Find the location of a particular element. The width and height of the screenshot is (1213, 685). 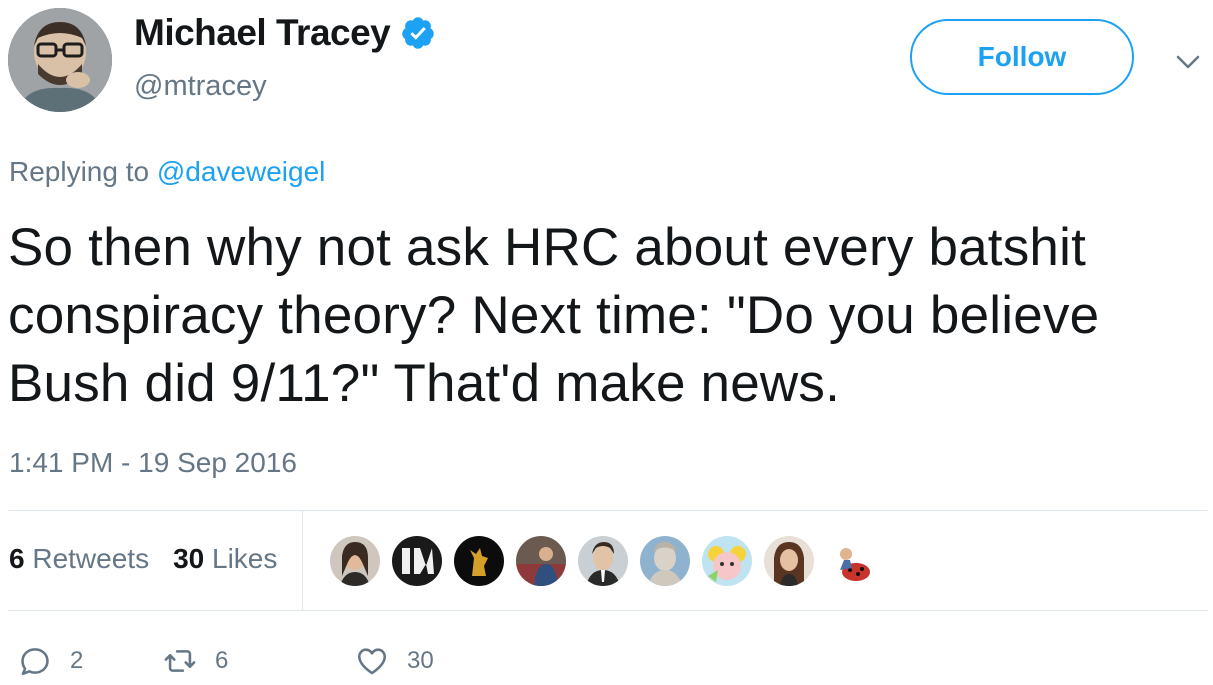

heart-icon is located at coordinates (372, 661).